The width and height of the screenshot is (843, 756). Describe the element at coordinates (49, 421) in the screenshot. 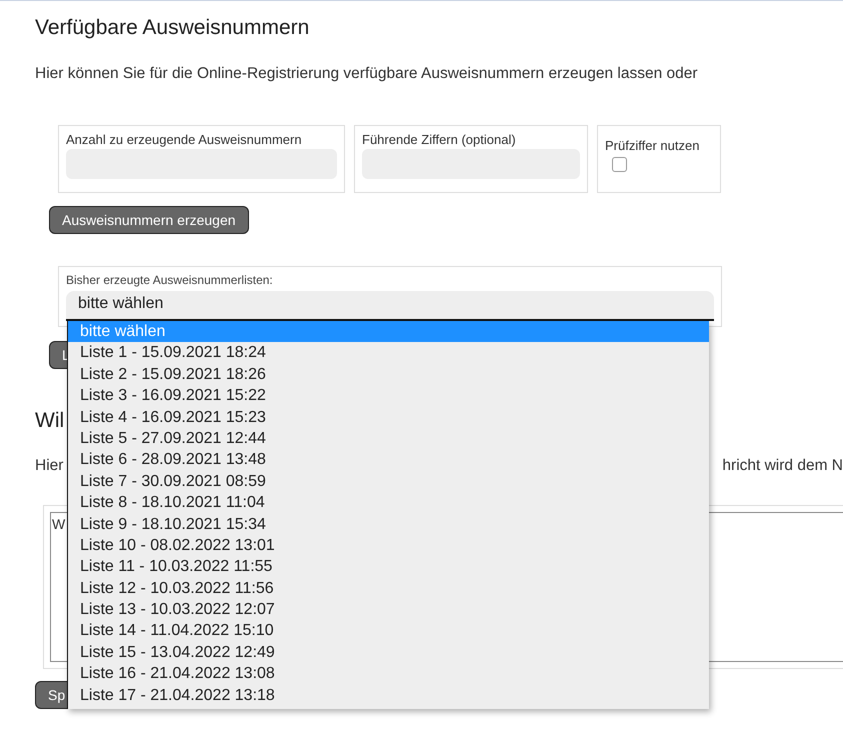

I see `section-title: Wil` at that location.